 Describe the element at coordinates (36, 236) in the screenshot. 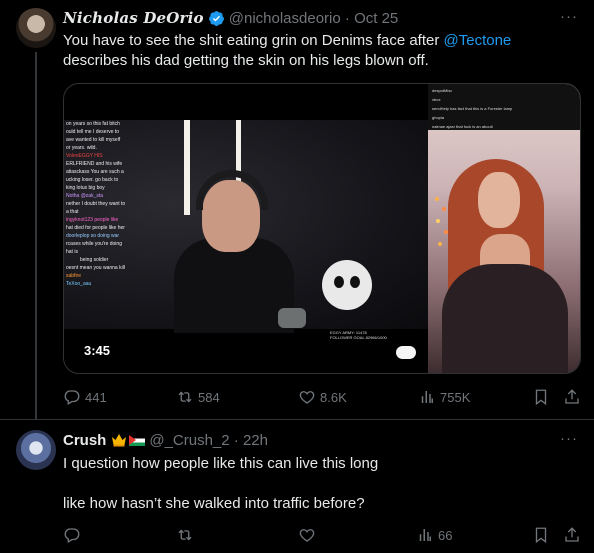

I see `thread-connector-line` at that location.